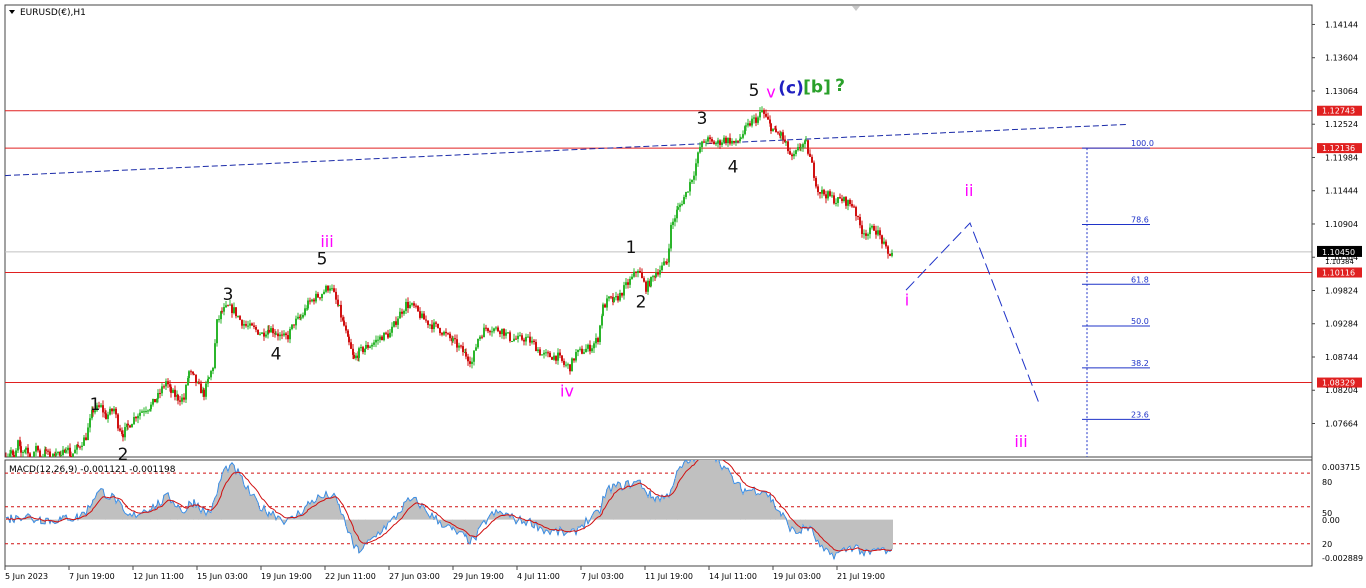  What do you see at coordinates (1140, 321) in the screenshot?
I see `fib-level-label: 50.0` at bounding box center [1140, 321].